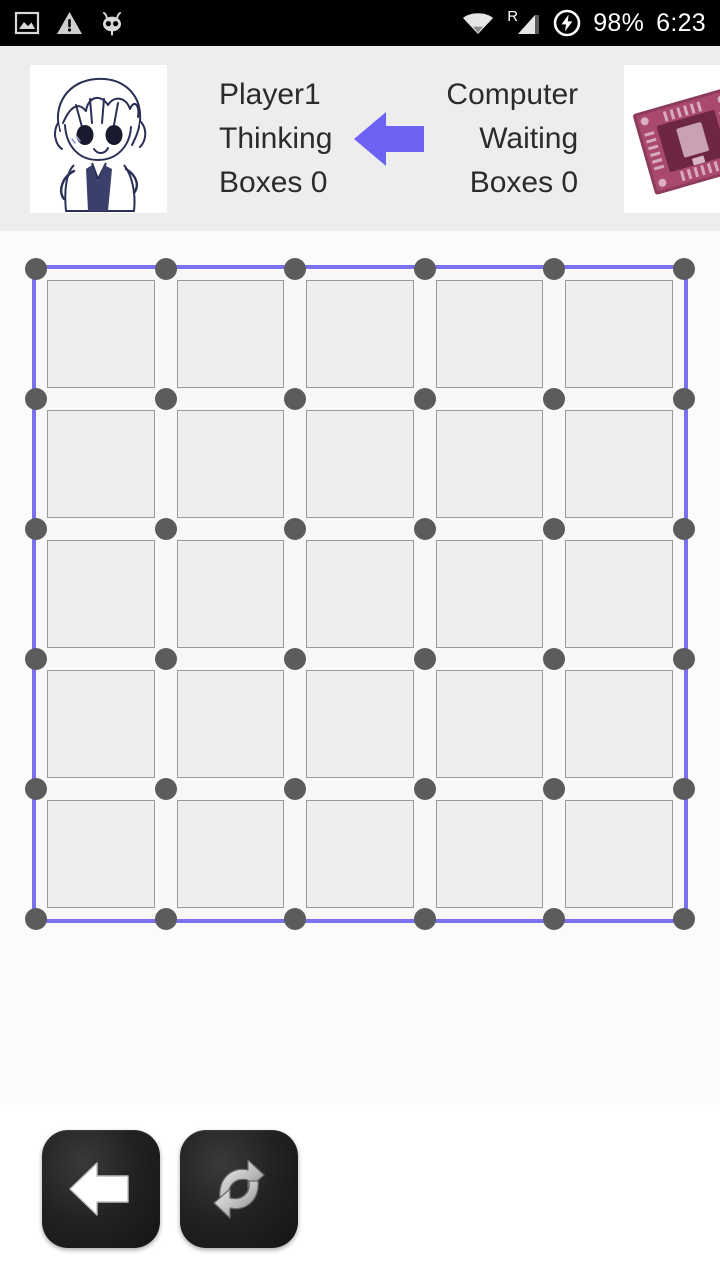  Describe the element at coordinates (273, 182) in the screenshot. I see `left-player-boxes: Boxes 0` at that location.